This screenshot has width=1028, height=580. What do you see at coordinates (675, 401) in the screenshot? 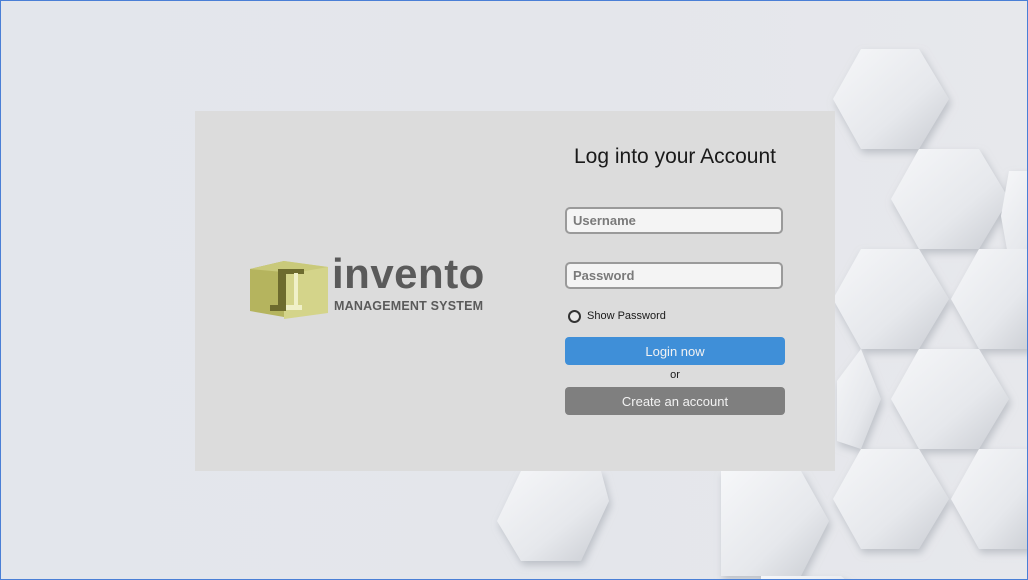
I see `create-account-button: Create an account` at bounding box center [675, 401].